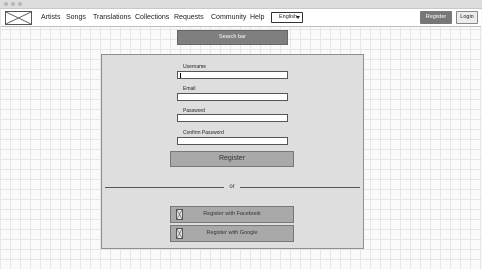 The height and width of the screenshot is (269, 482). What do you see at coordinates (195, 67) in the screenshot?
I see `username-label: Username` at bounding box center [195, 67].